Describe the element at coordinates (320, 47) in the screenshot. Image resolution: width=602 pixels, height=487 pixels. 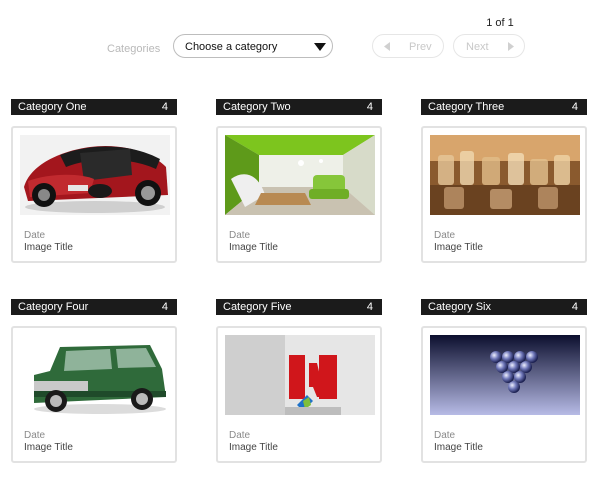
I see `chevron-down-icon` at that location.